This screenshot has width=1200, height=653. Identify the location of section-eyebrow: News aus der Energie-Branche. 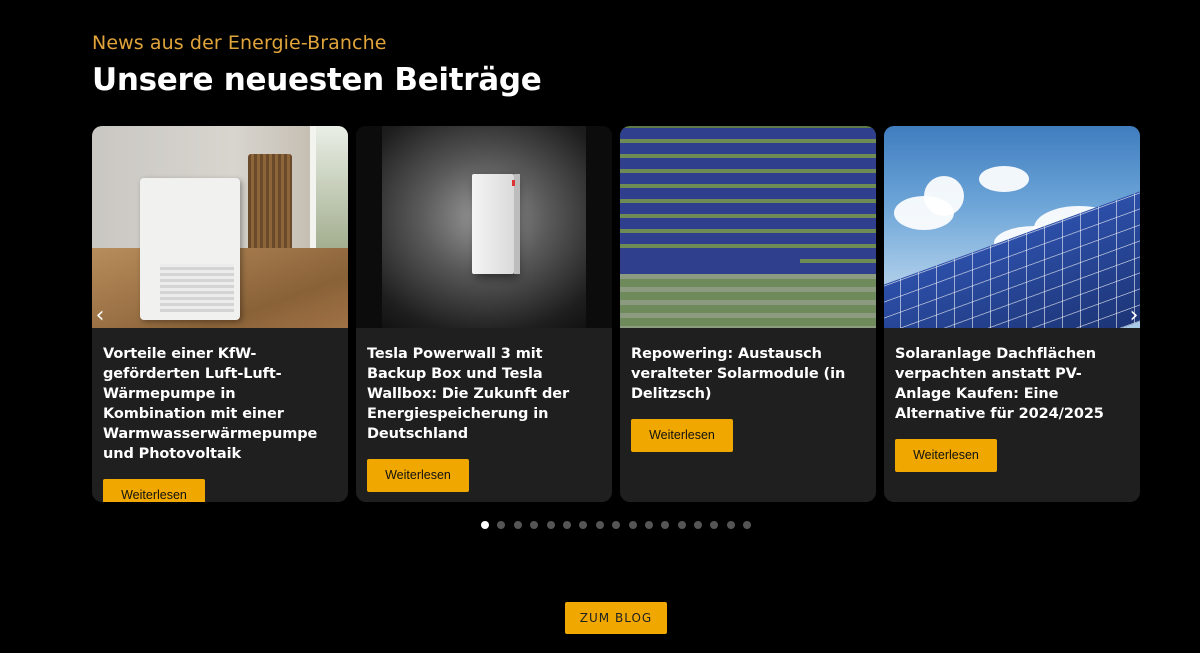
(239, 43).